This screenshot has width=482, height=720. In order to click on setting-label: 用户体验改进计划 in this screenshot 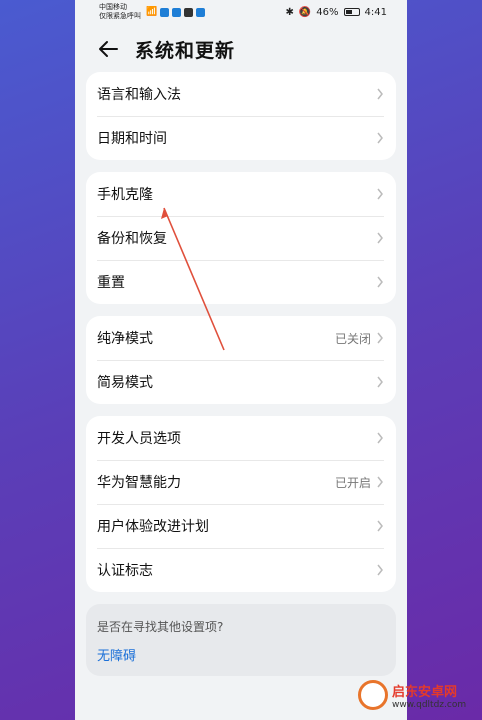, I will do `click(153, 527)`.